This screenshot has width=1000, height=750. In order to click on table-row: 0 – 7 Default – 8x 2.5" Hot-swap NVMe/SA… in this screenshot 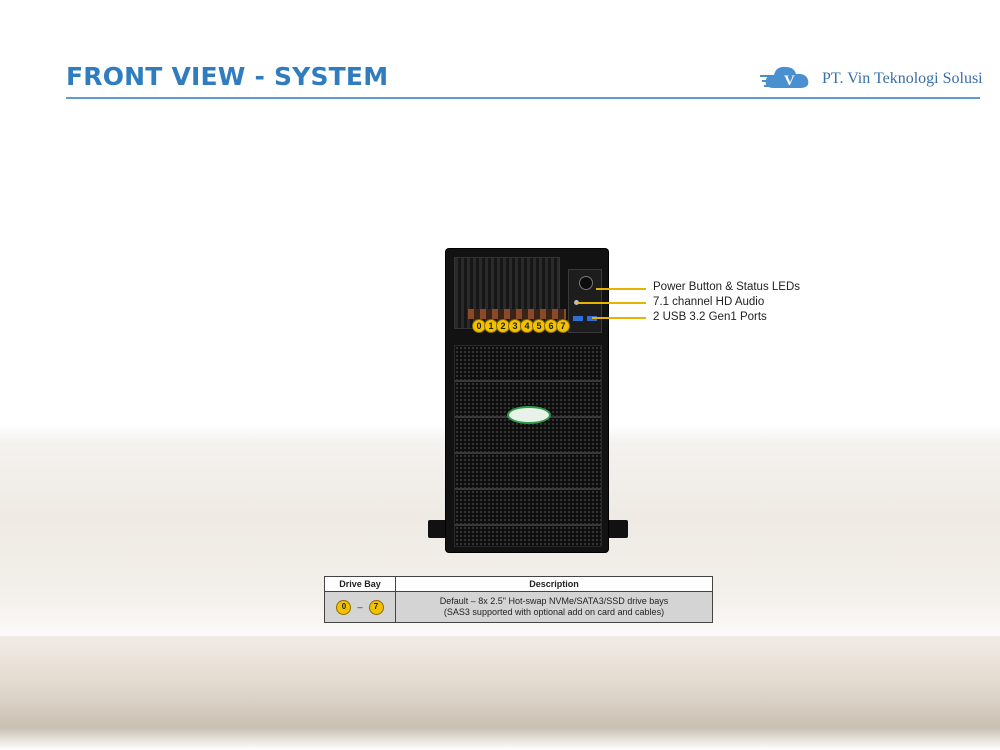, I will do `click(518, 607)`.